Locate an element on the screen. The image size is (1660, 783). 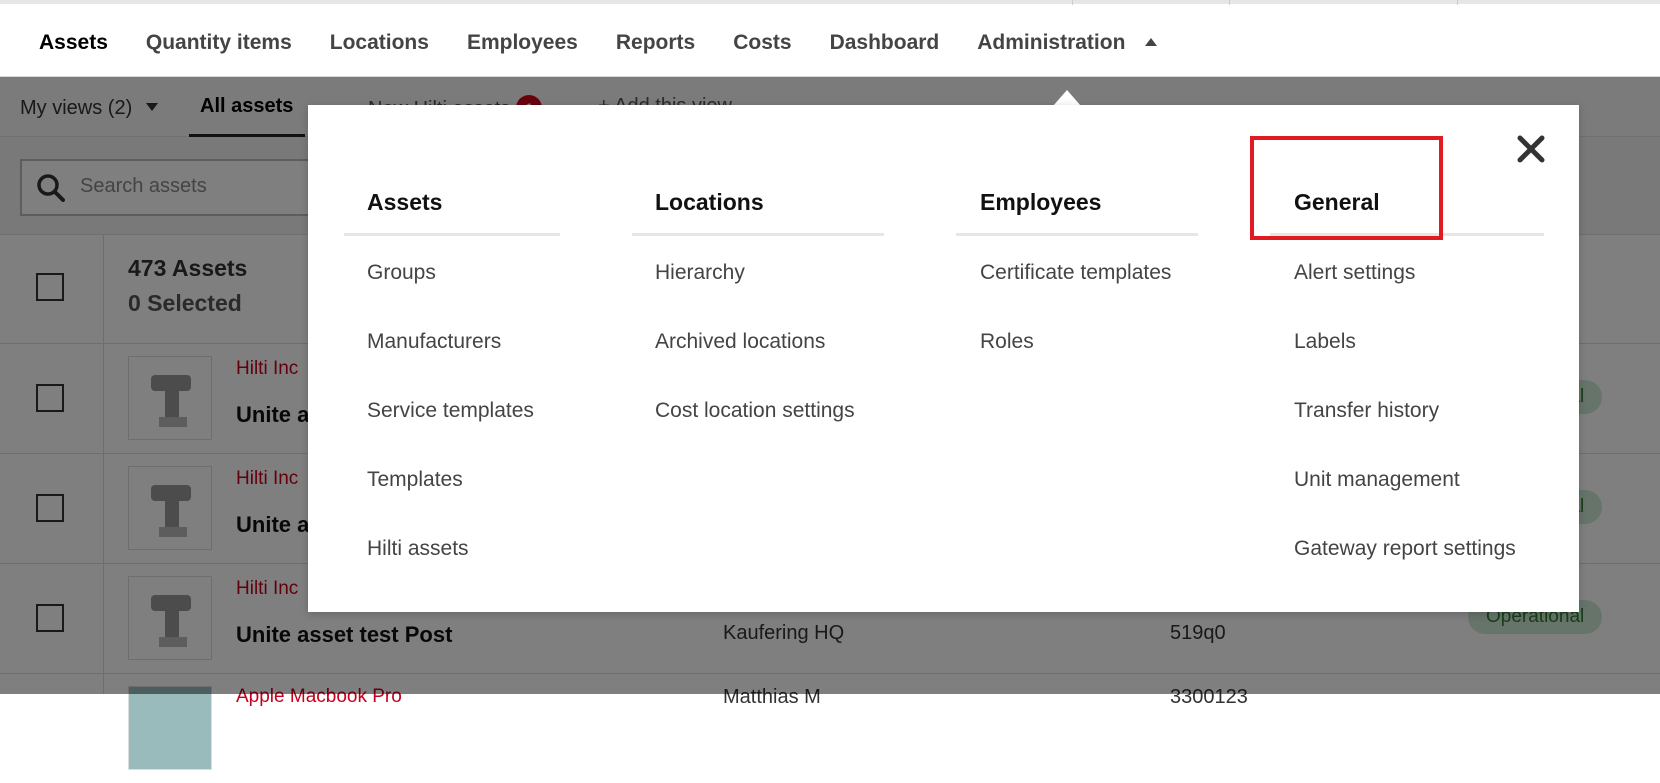
menu-link-templates: Templates is located at coordinates (415, 480).